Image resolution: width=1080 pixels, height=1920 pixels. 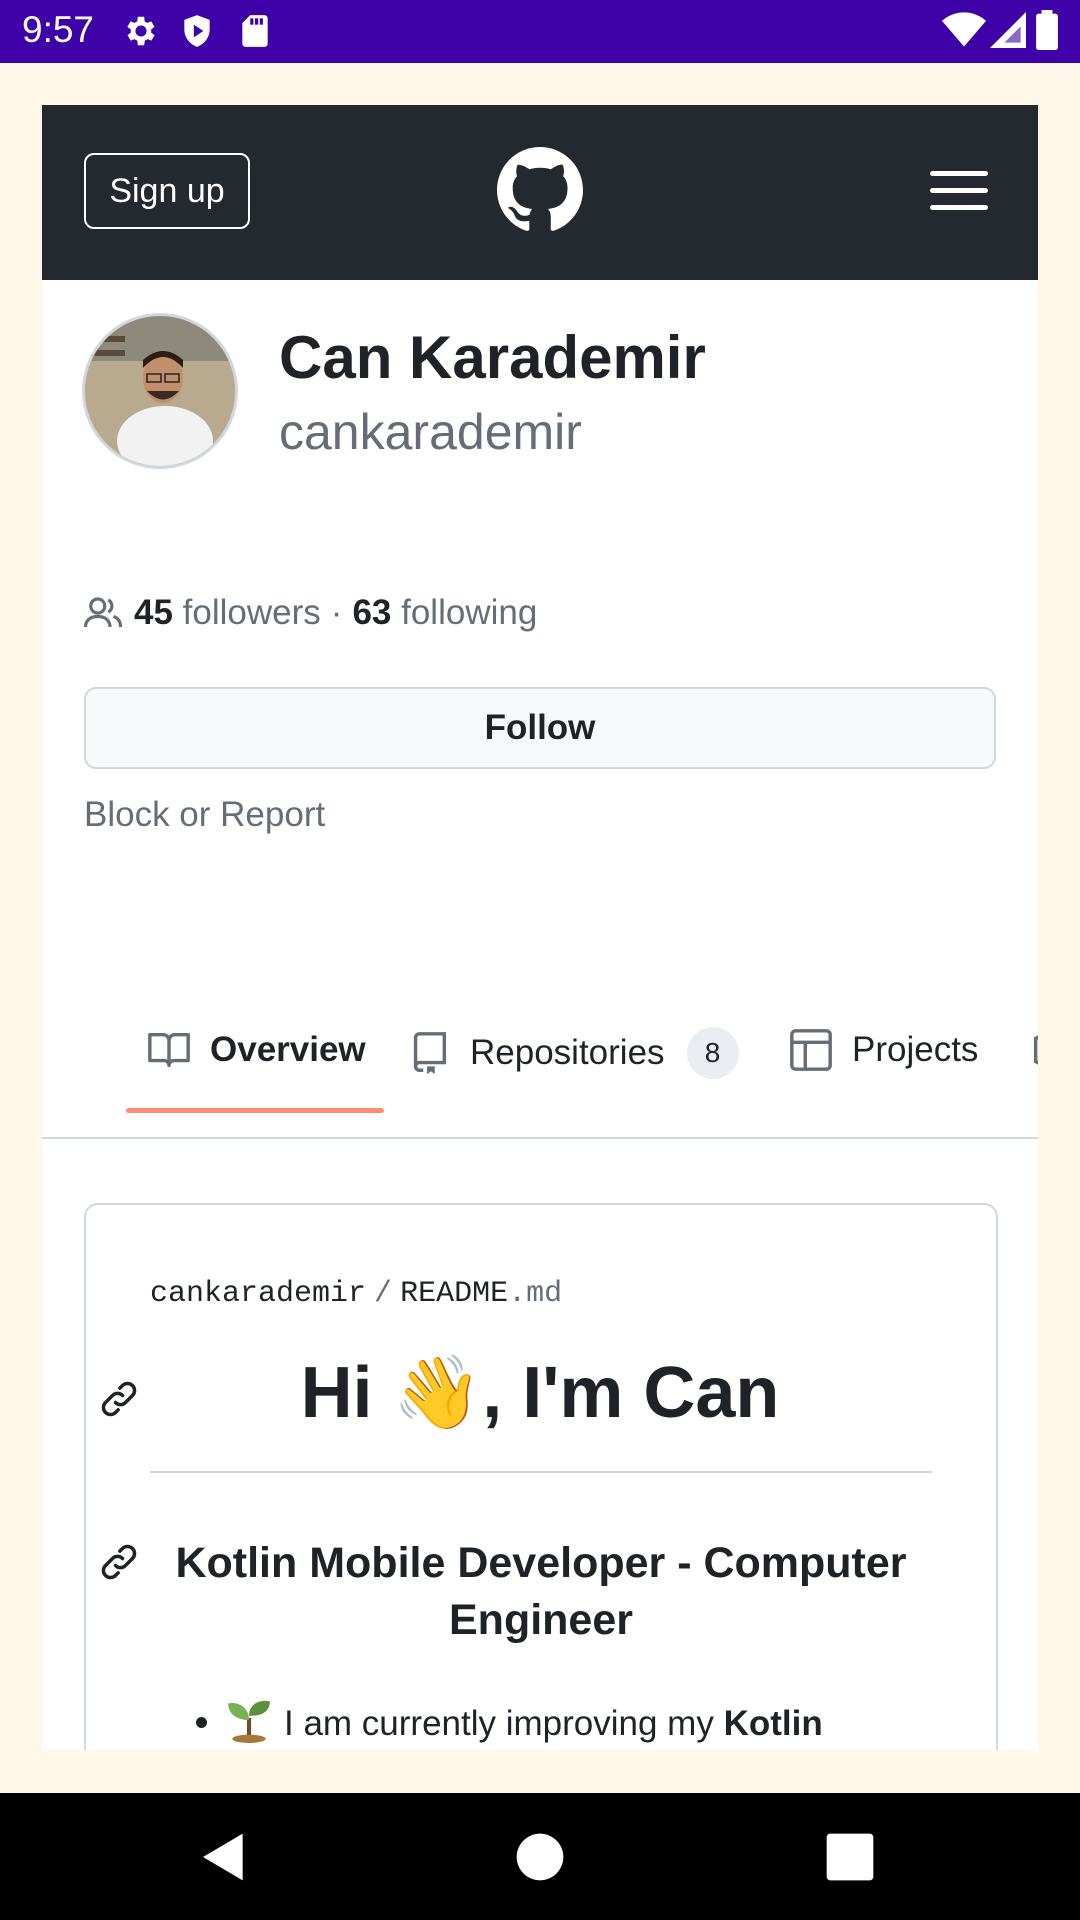 I want to click on book-icon, so click(x=169, y=1050).